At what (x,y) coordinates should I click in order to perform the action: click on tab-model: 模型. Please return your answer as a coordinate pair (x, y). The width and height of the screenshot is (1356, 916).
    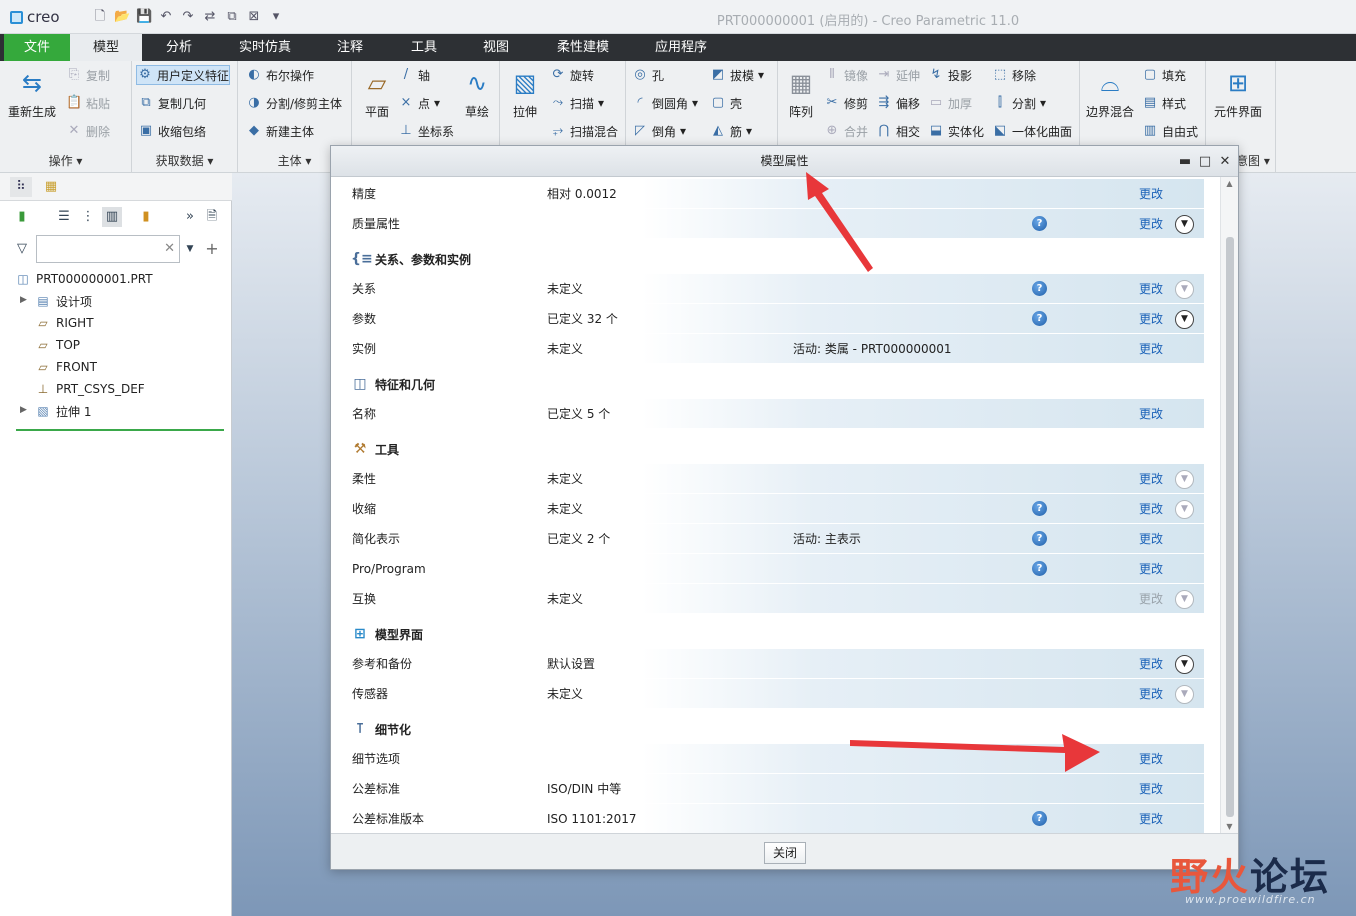
    Looking at the image, I should click on (106, 47).